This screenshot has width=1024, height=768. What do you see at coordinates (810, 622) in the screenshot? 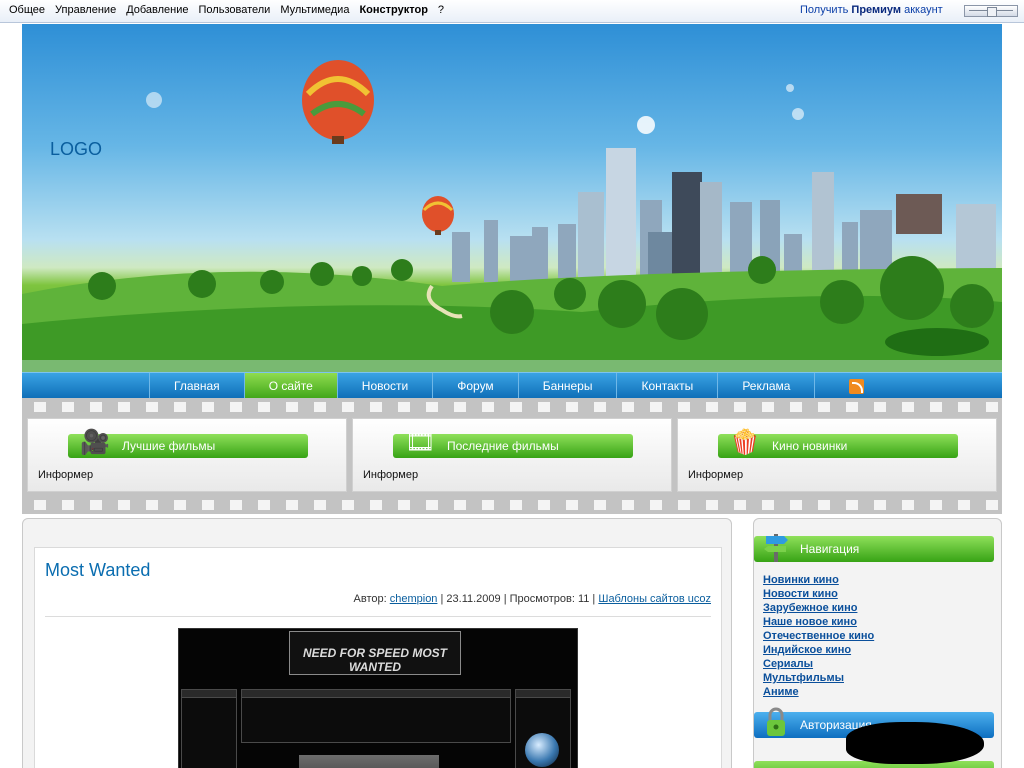
I see `sidebar-link-our-new-movies: Наше новое кино` at bounding box center [810, 622].